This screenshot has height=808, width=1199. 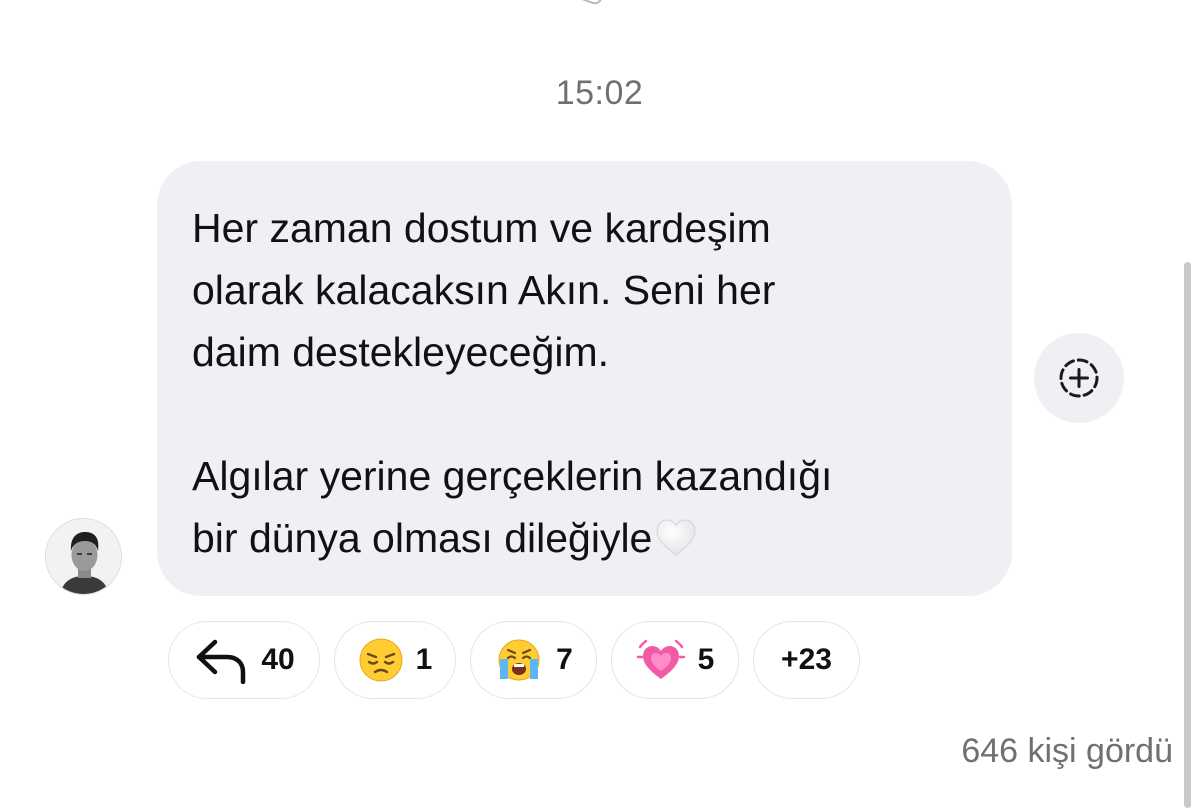 I want to click on message-line-with-emoji: bir dünya olması dileğiyle, so click(x=585, y=538).